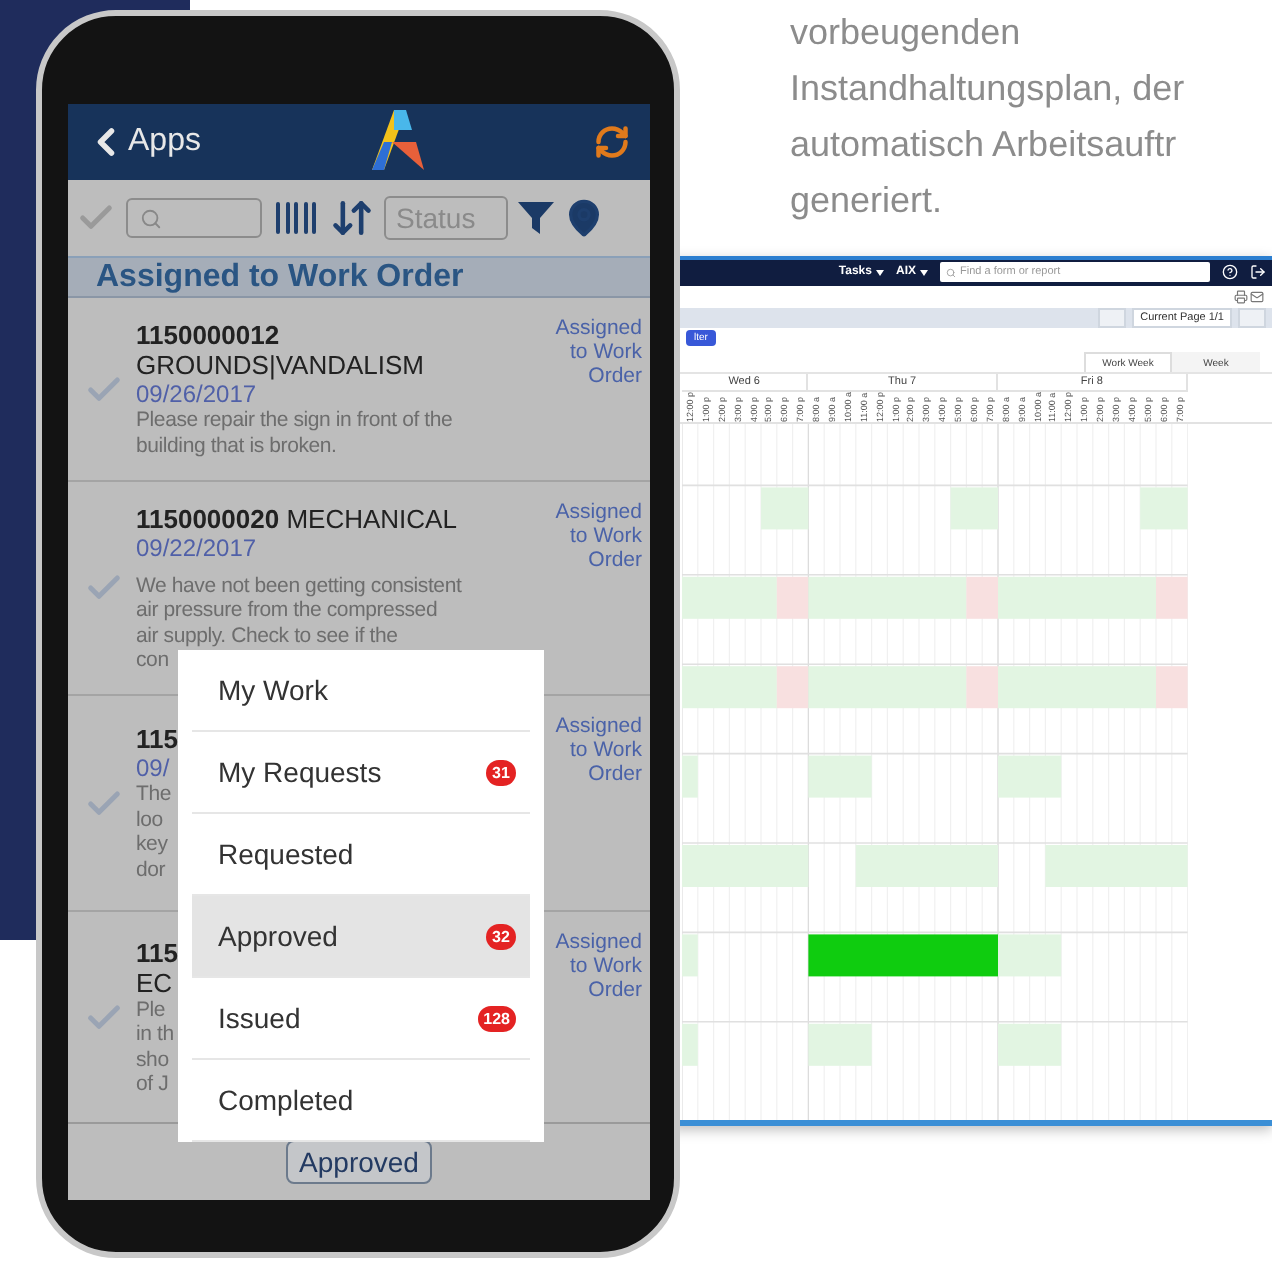  I want to click on refresh-icon, so click(612, 142).